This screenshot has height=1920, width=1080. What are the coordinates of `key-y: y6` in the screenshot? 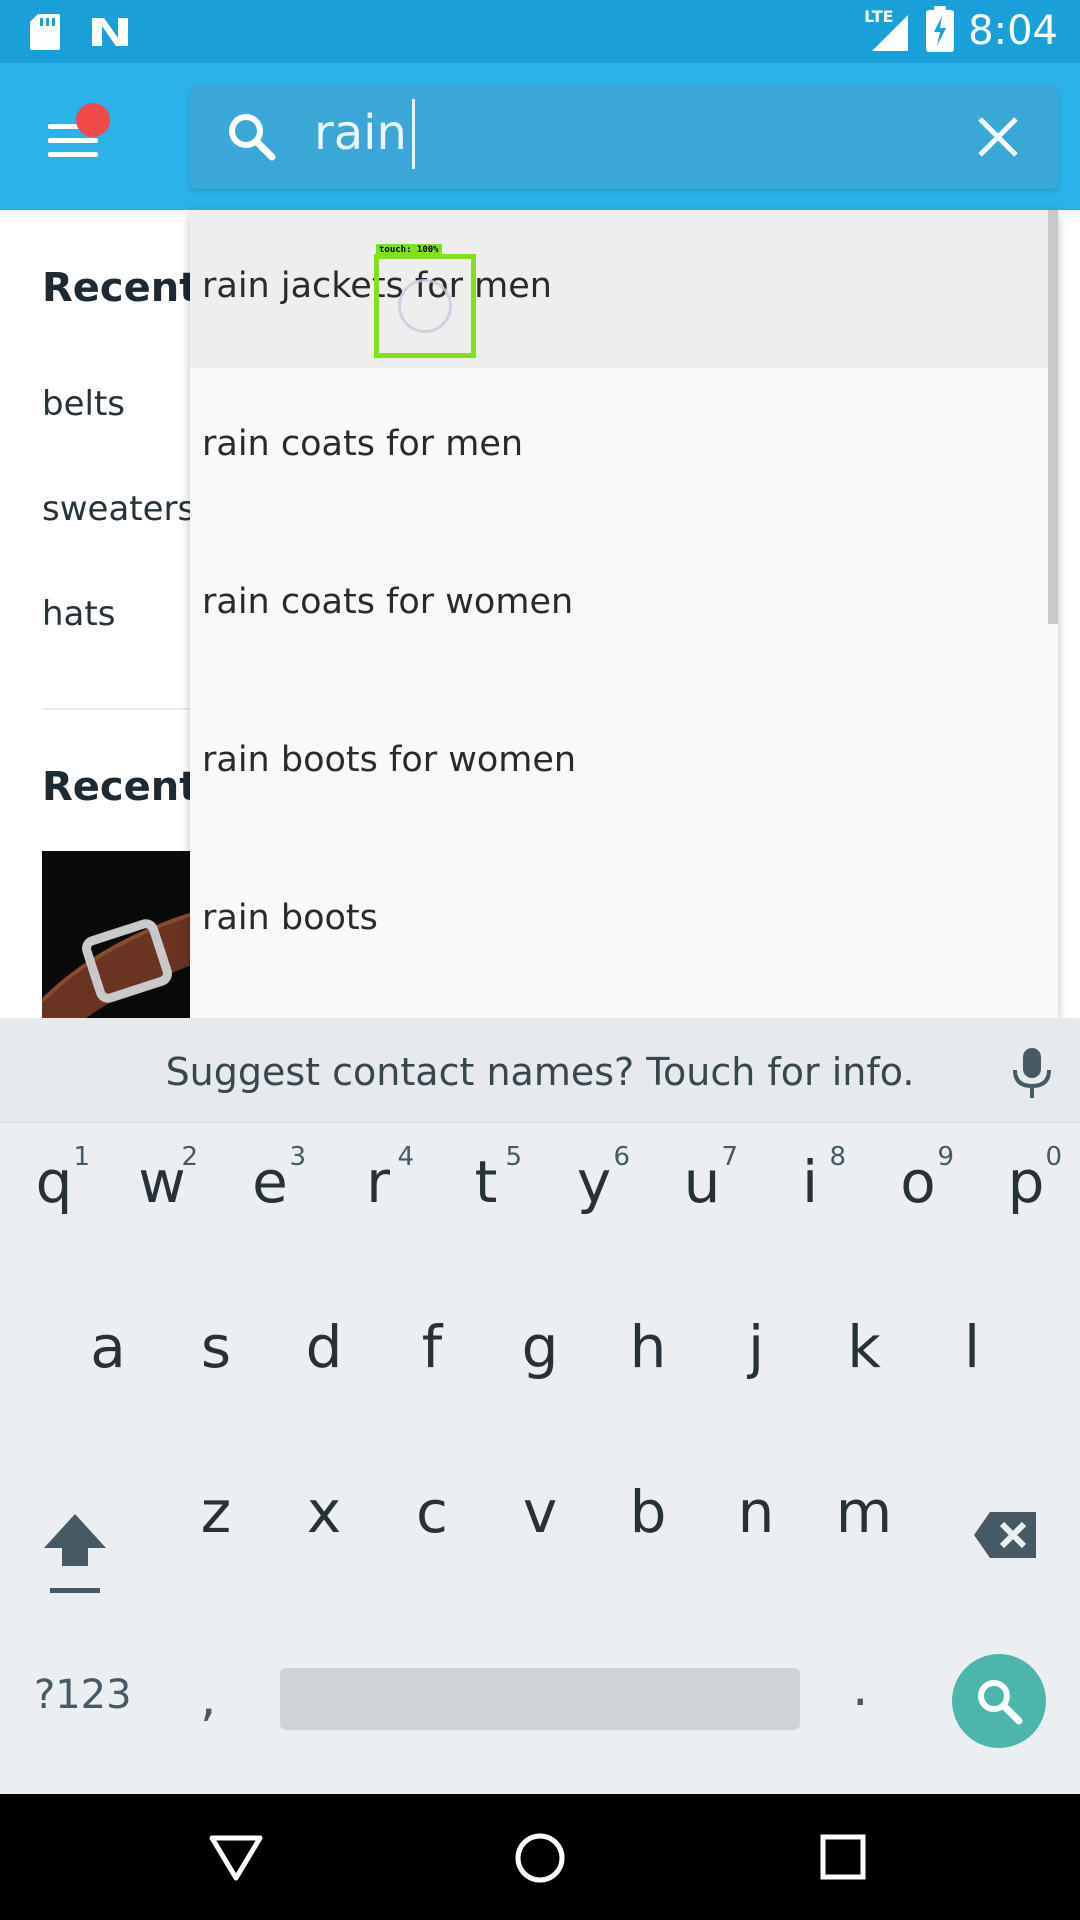 It's located at (594, 1179).